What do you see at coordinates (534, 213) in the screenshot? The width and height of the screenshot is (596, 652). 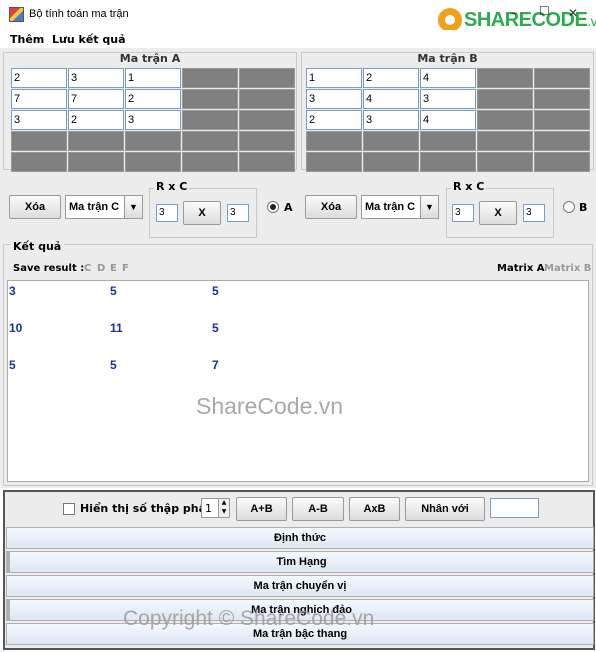 I see `cols-b-input: 3` at bounding box center [534, 213].